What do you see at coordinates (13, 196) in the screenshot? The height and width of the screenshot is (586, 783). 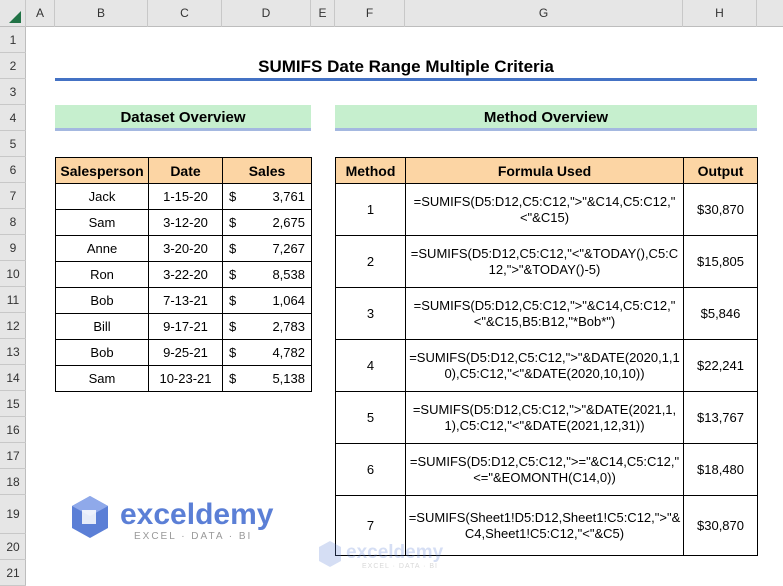 I see `row-header-7: 7` at bounding box center [13, 196].